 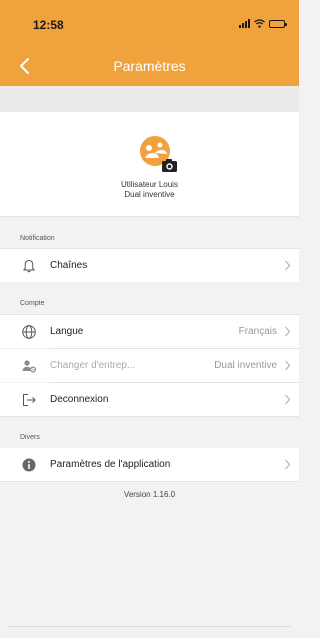 I want to click on wifi-icon, so click(x=259, y=23).